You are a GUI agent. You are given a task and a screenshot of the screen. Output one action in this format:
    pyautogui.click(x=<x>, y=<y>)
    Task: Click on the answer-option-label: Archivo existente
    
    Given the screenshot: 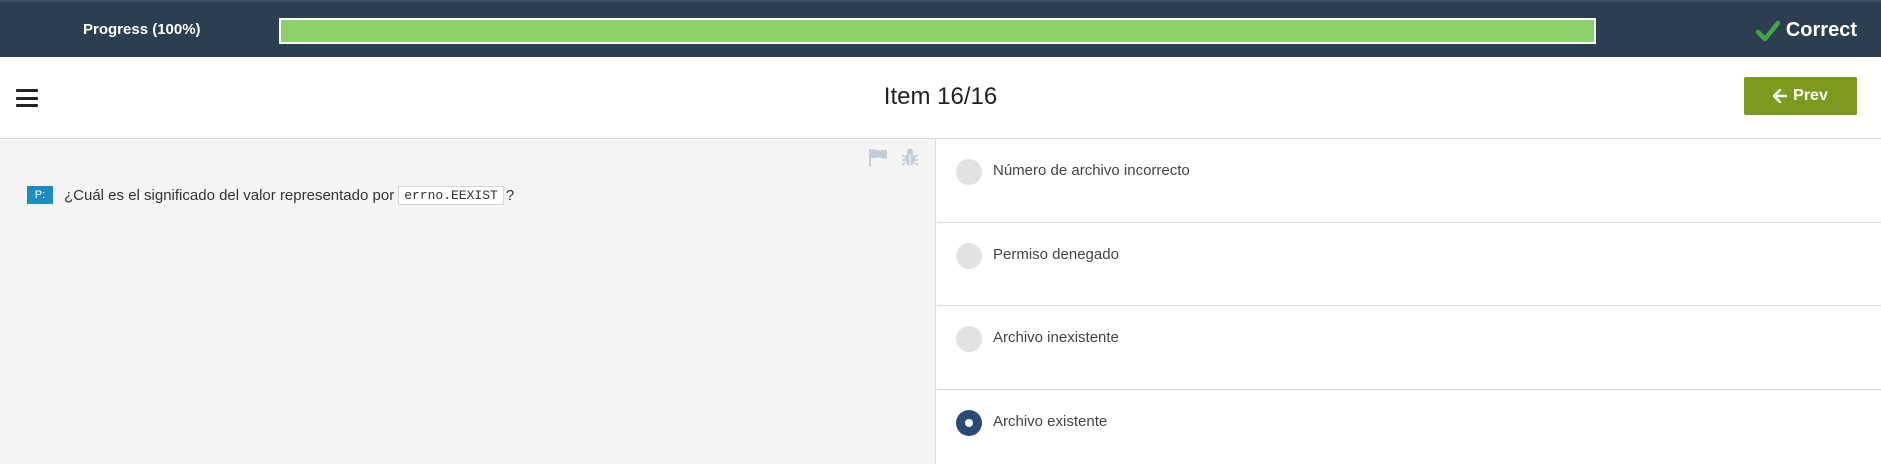 What is the action you would take?
    pyautogui.click(x=1050, y=421)
    